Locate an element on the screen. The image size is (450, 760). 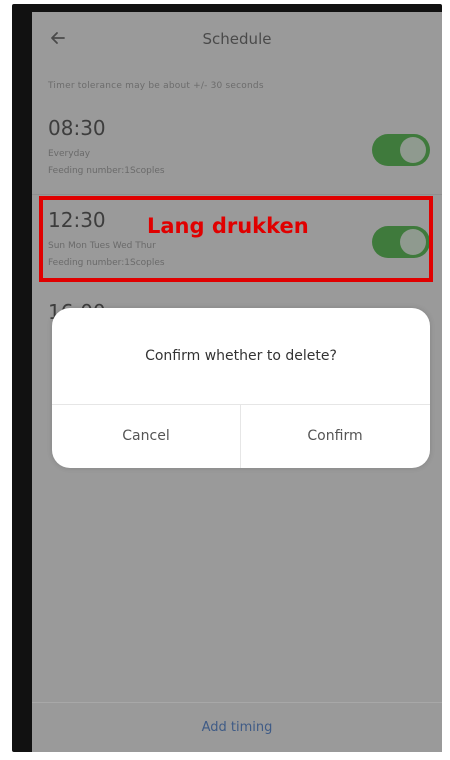
cancel-button: Cancel is located at coordinates (146, 436).